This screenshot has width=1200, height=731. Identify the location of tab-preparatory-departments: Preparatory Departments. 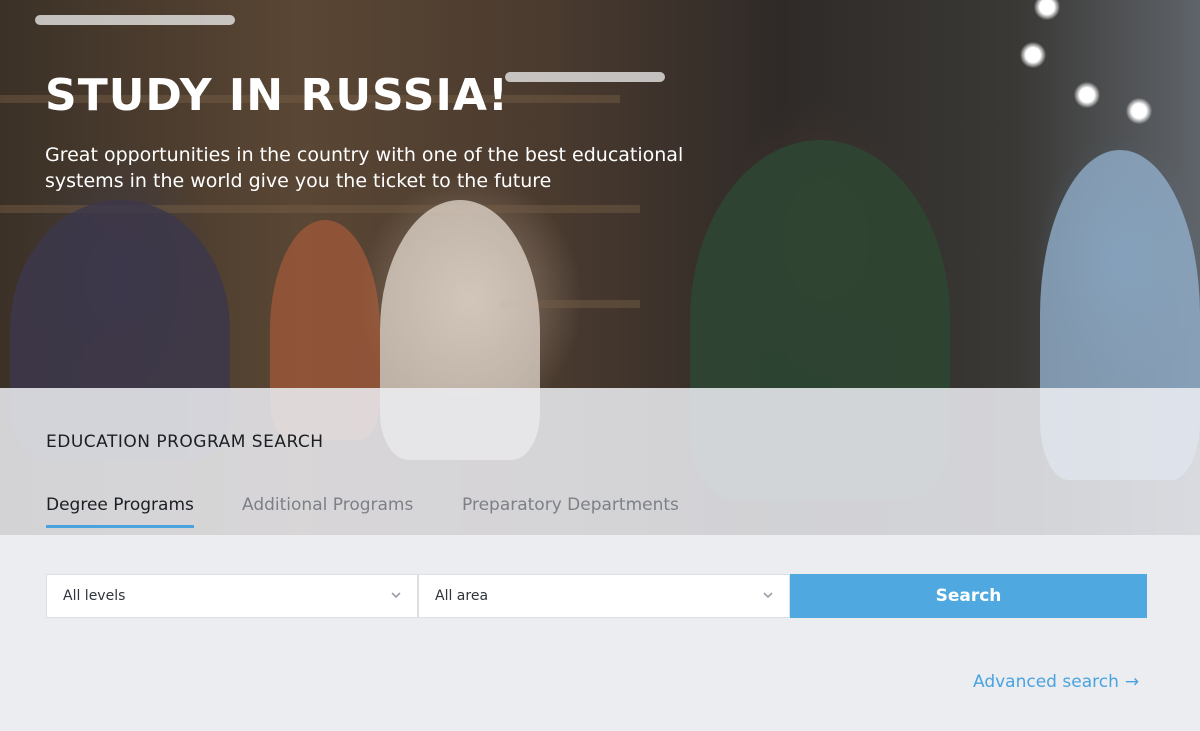
(570, 510).